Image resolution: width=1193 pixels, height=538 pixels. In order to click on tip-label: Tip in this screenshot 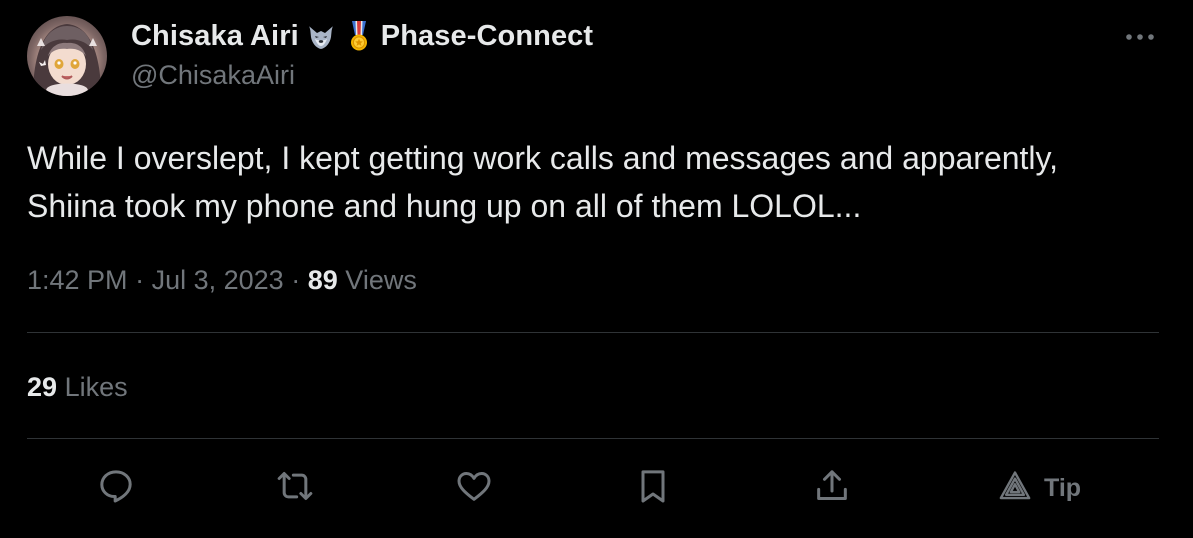, I will do `click(1063, 487)`.